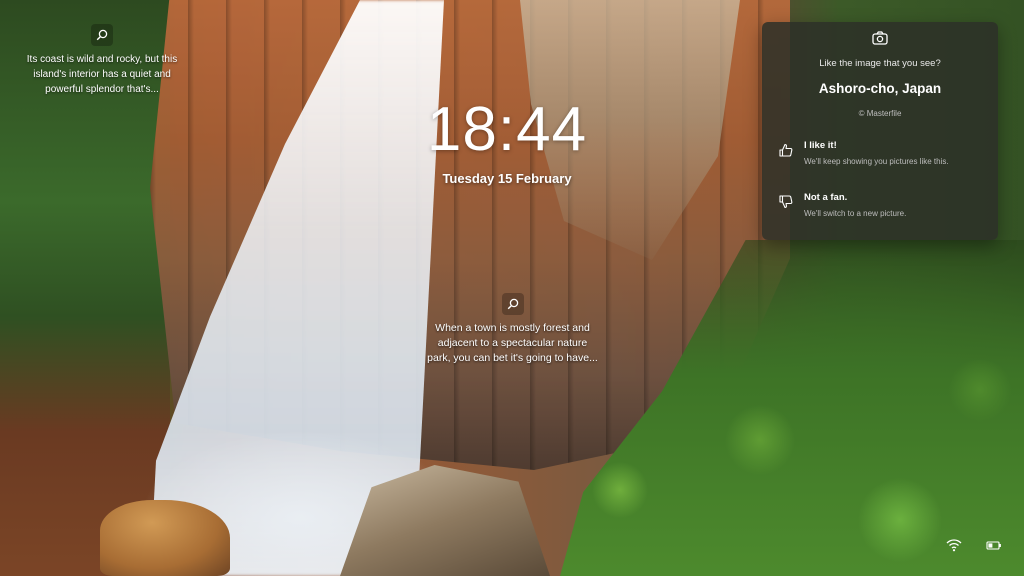  I want to click on flyout-prompt: Like the image that you see?, so click(880, 63).